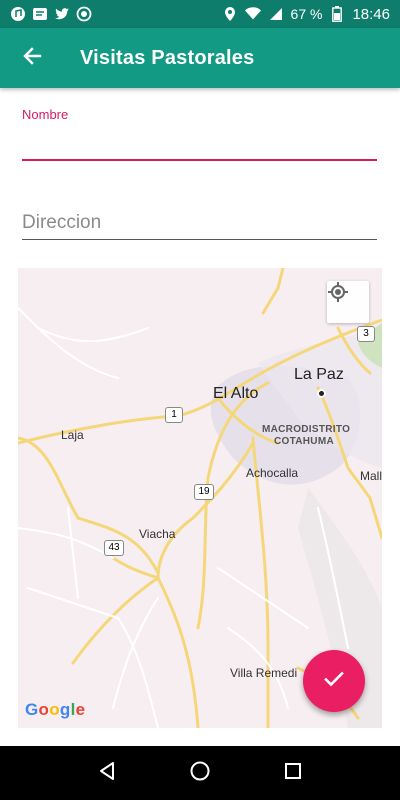 The width and height of the screenshot is (400, 800). I want to click on arrow-left-icon, so click(32, 58).